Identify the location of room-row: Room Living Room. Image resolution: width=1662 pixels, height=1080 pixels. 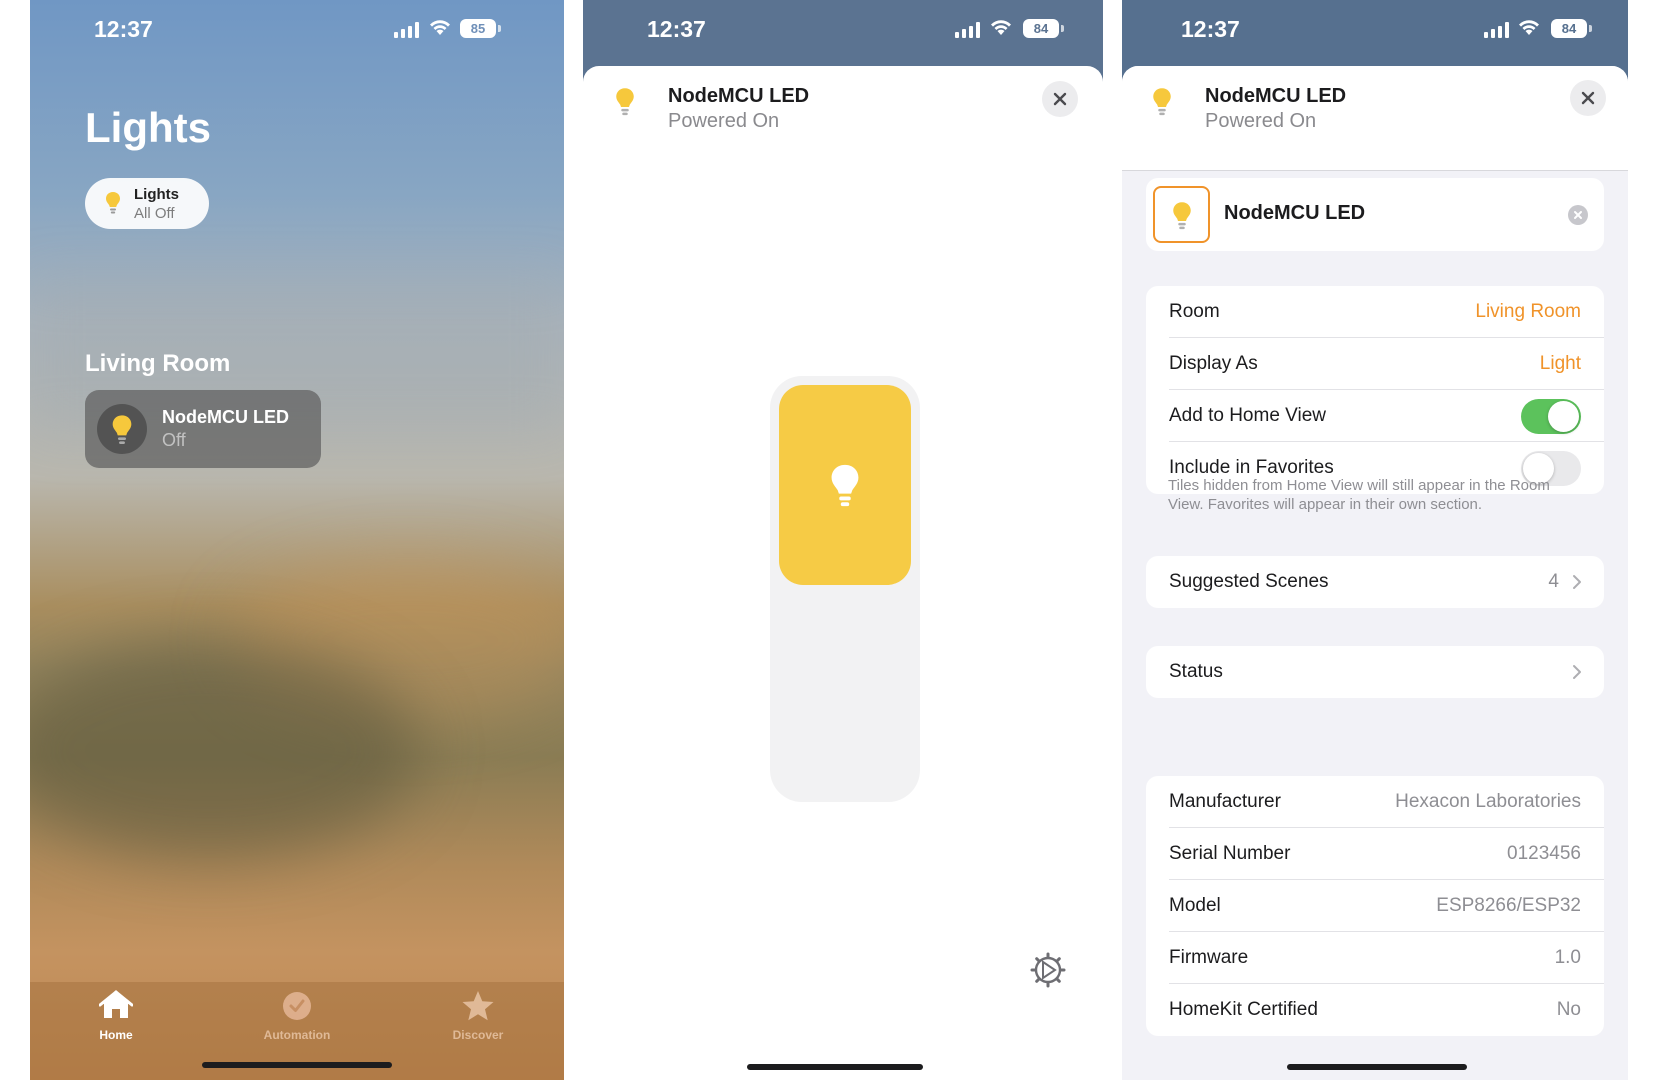
(1386, 312).